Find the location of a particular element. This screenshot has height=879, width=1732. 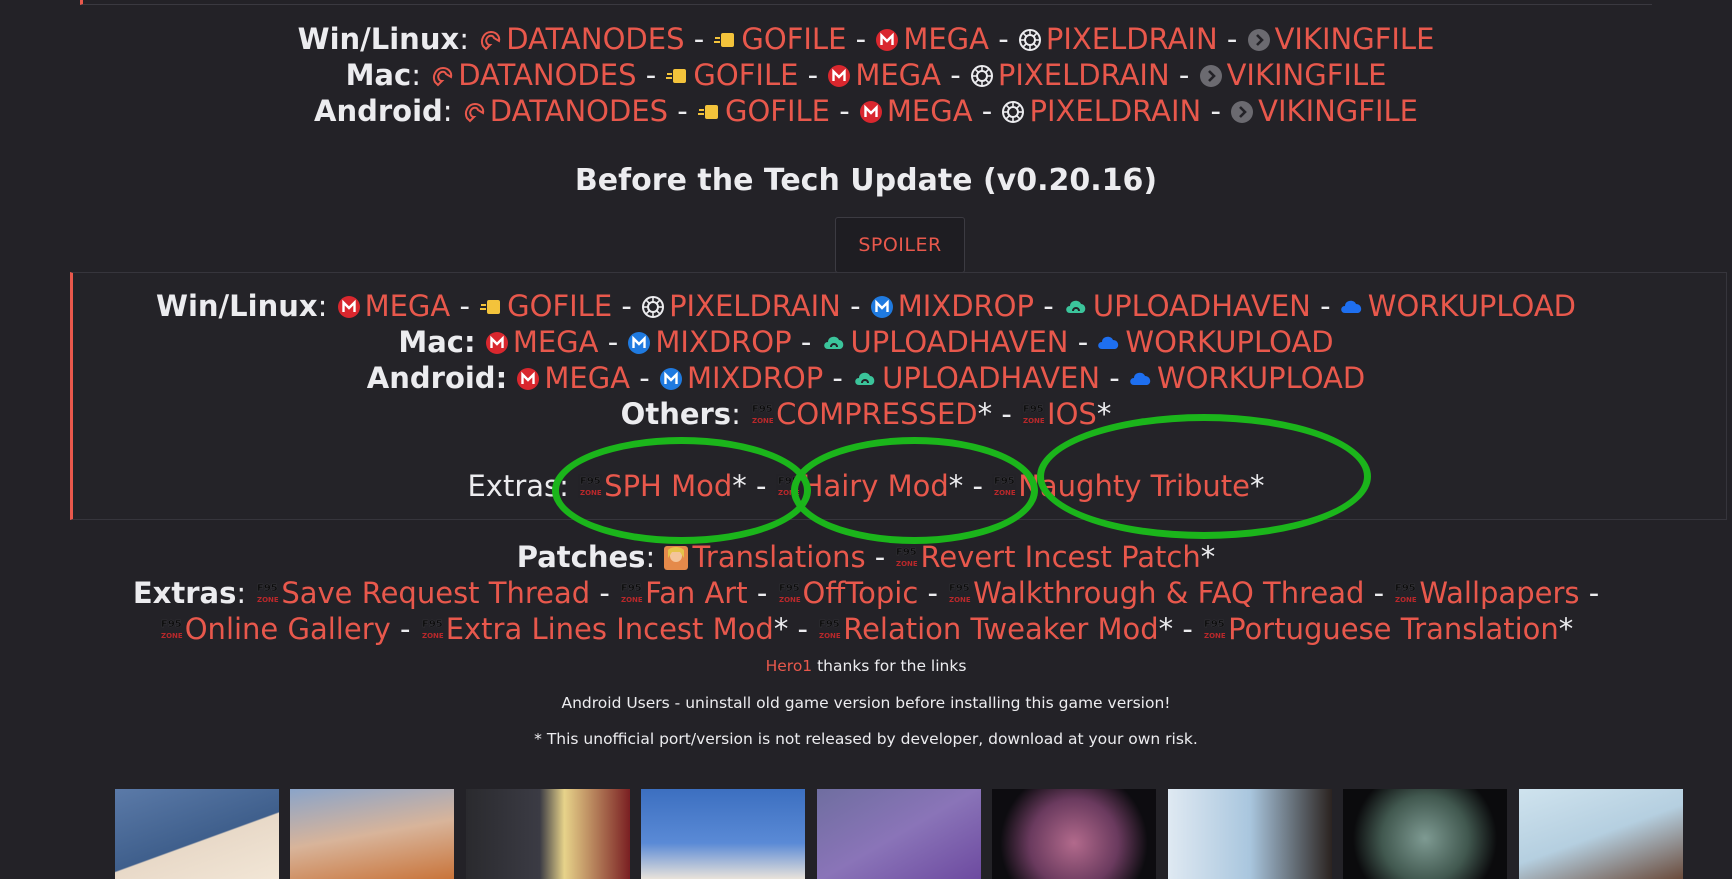

spoiler-button: SPOILER is located at coordinates (900, 245).